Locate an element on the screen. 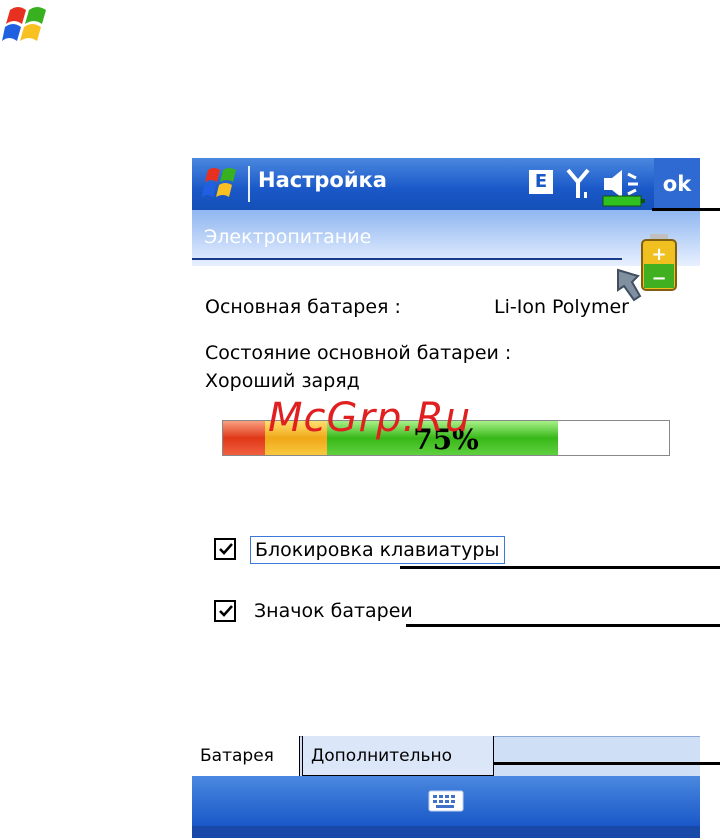 The width and height of the screenshot is (724, 838). keyboard-icon is located at coordinates (446, 801).